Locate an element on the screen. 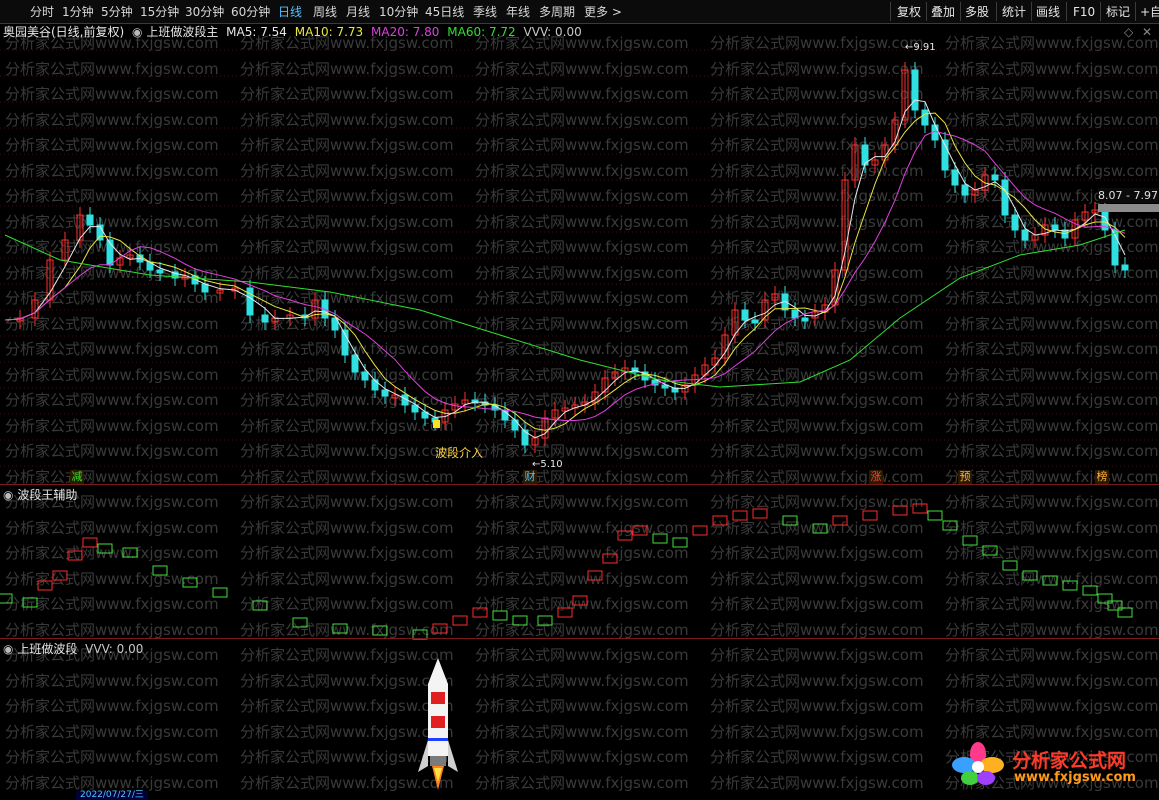 Image resolution: width=1159 pixels, height=800 pixels. indicator-name: 上班做波段主 is located at coordinates (182, 32).